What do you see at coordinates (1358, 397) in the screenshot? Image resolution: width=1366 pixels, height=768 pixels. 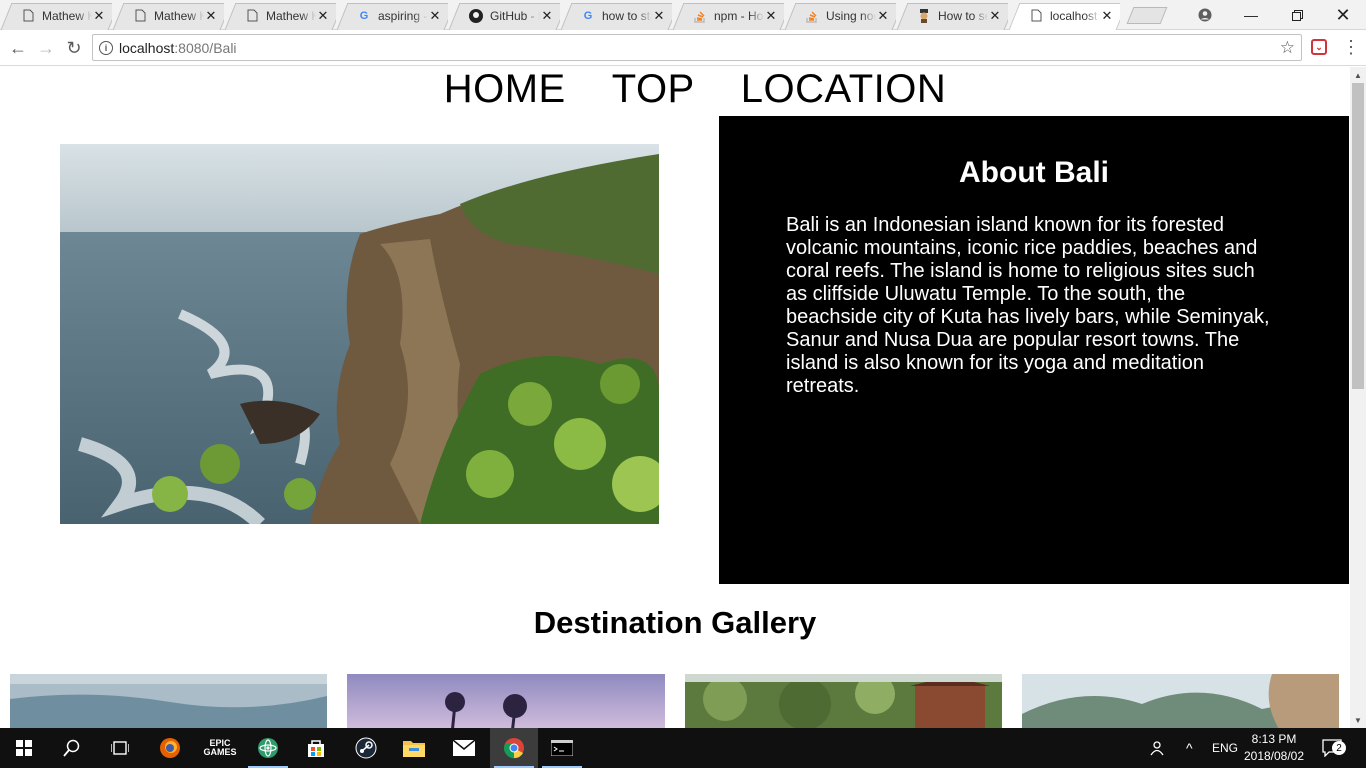 I see `page-scrollbar: ▲ ▼` at bounding box center [1358, 397].